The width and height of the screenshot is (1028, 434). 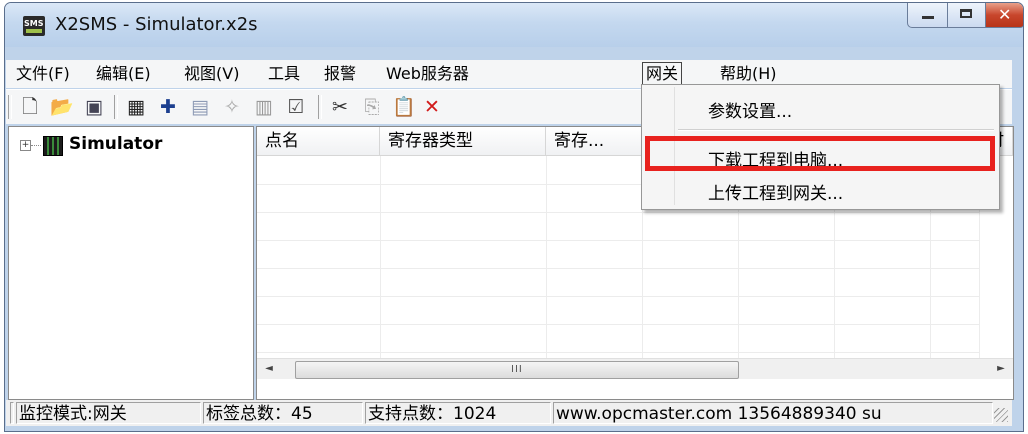 I want to click on new-file-icon: 🗋, so click(x=30, y=107).